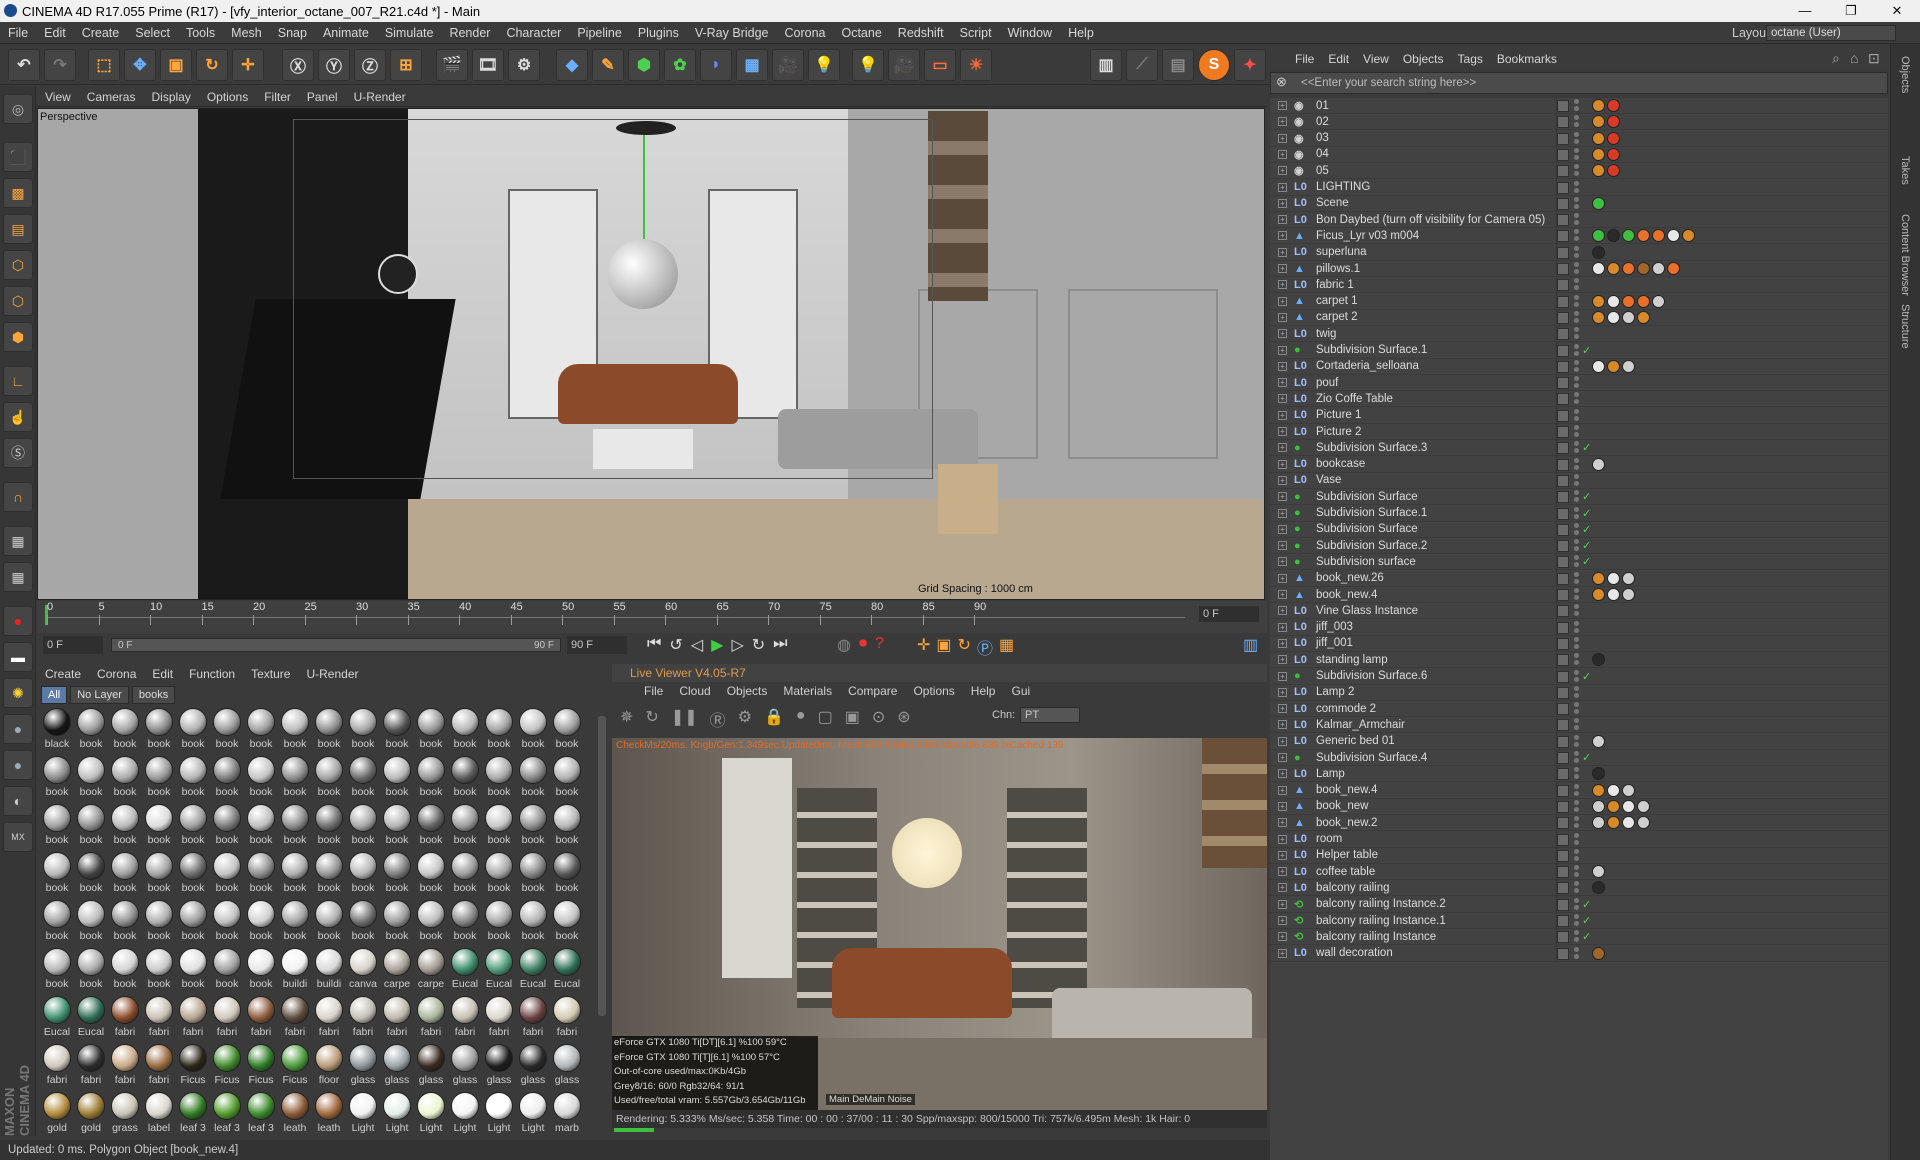 The height and width of the screenshot is (1160, 1920). I want to click on material-menu-function: Function, so click(212, 674).